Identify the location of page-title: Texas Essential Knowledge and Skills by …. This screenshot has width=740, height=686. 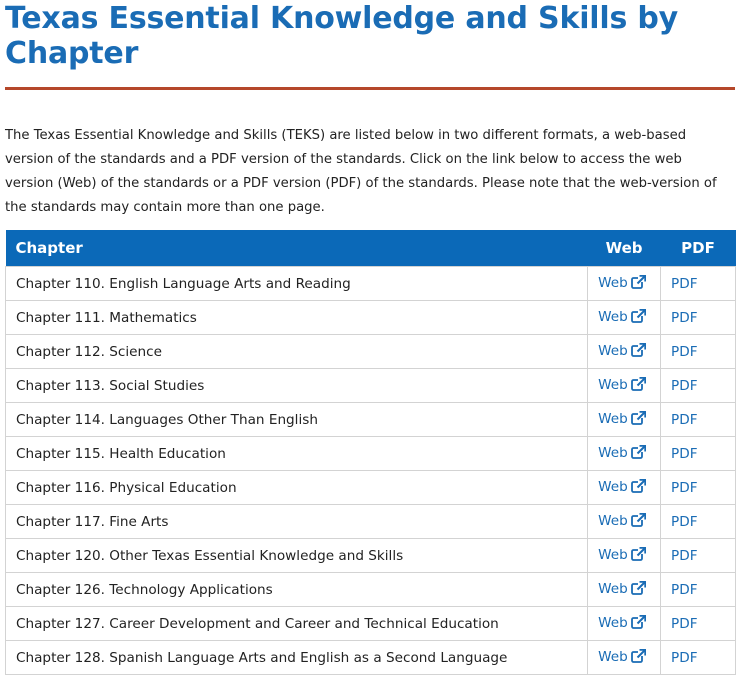
(341, 36).